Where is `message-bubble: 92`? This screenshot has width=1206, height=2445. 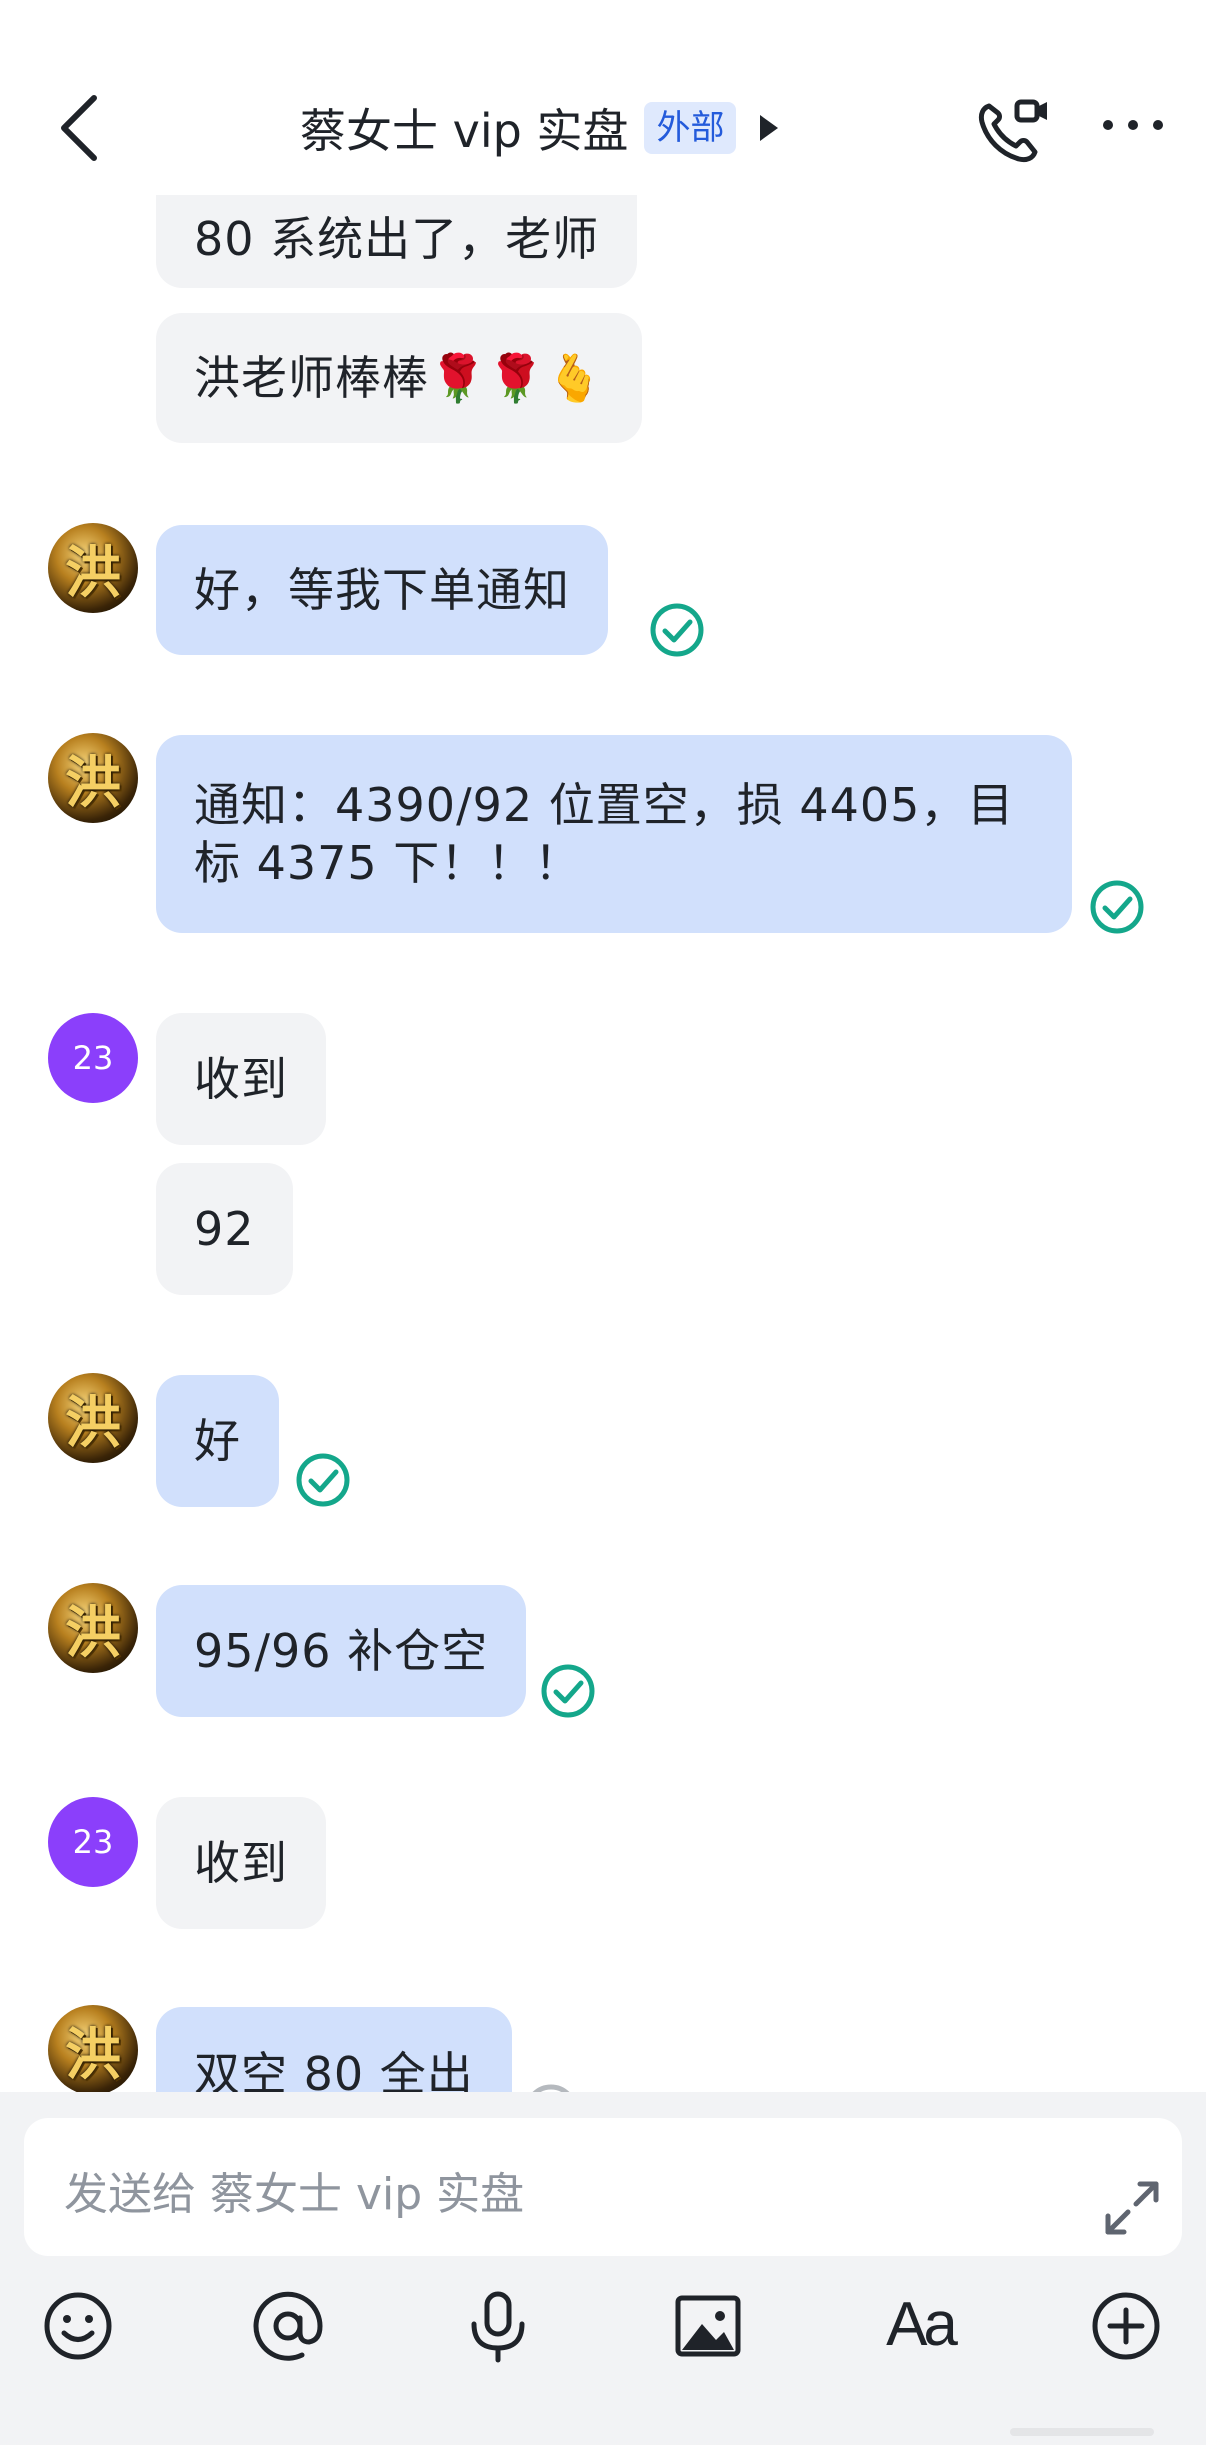 message-bubble: 92 is located at coordinates (224, 1229).